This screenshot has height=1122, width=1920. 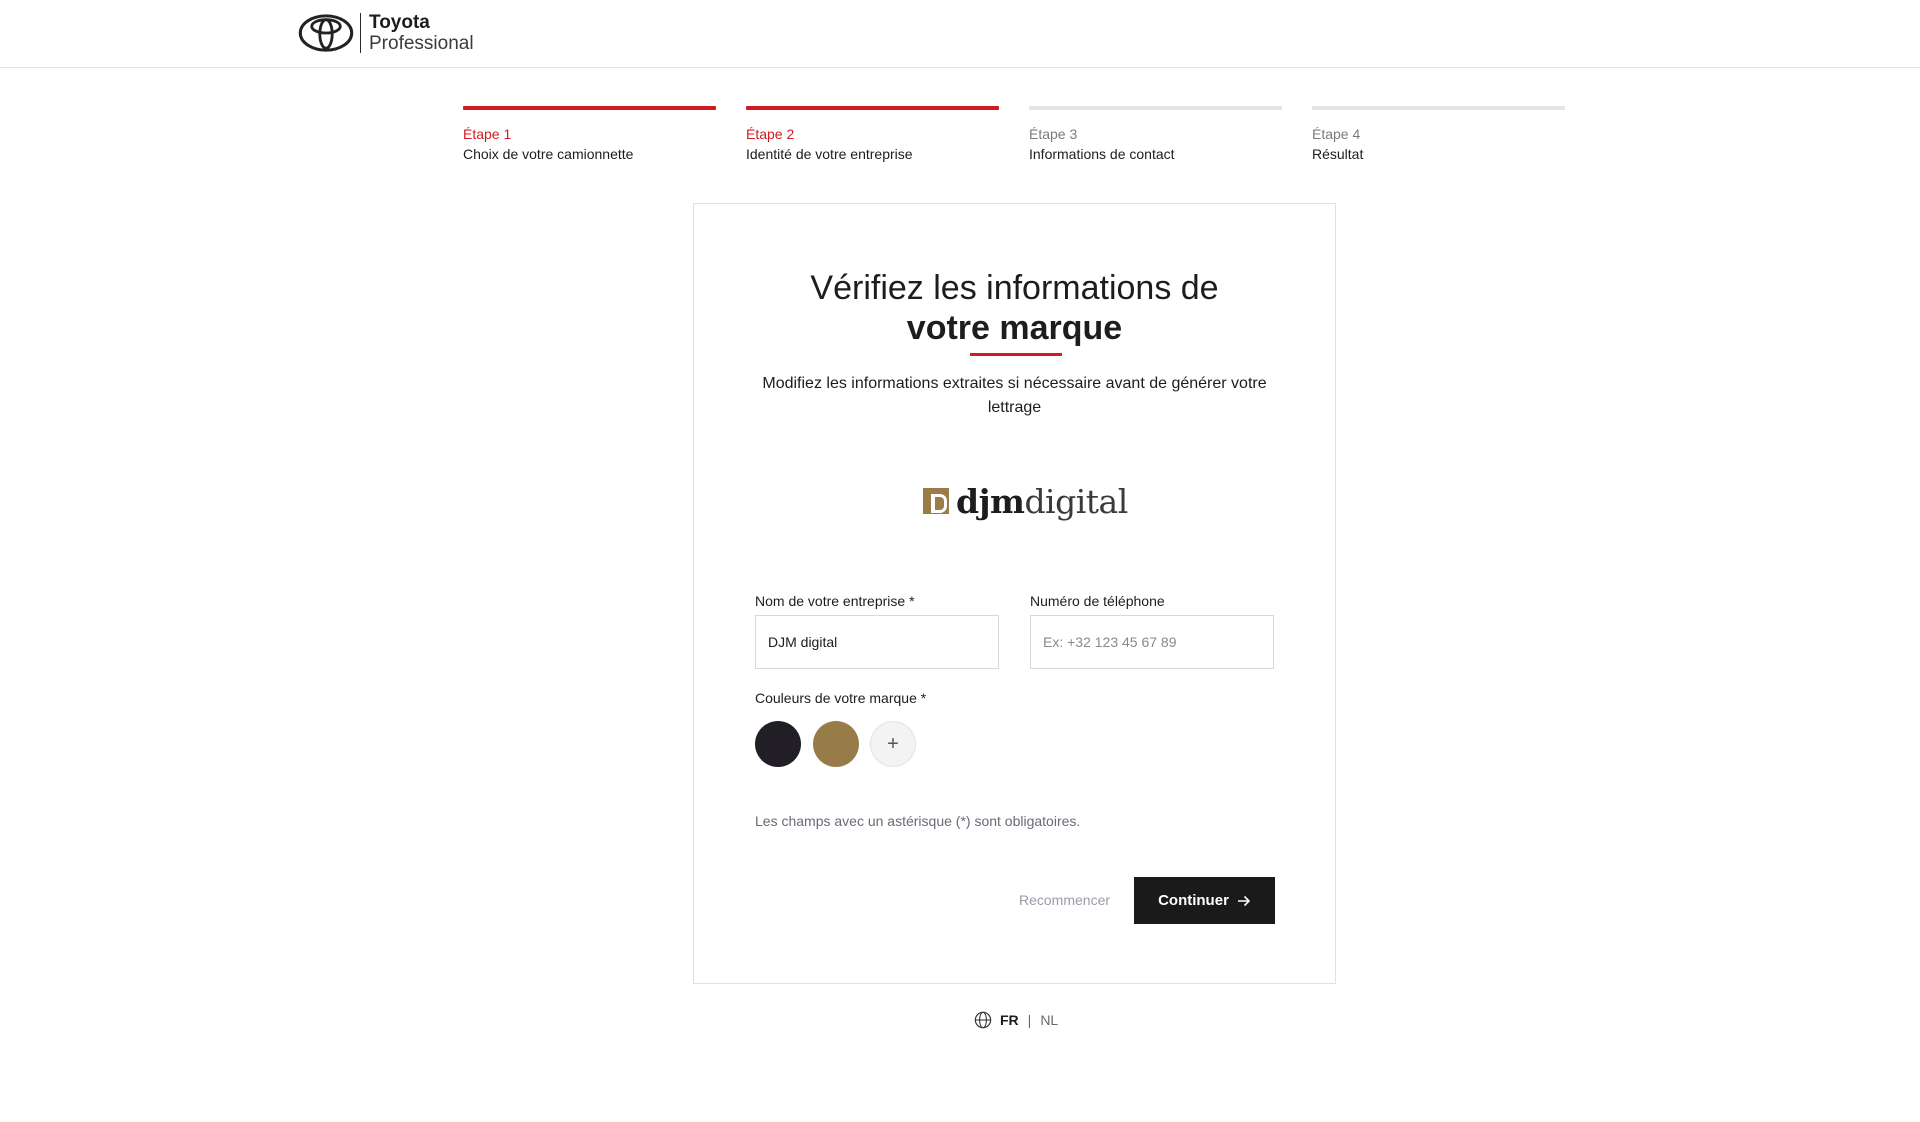 What do you see at coordinates (877, 642) in the screenshot?
I see `company-name-input` at bounding box center [877, 642].